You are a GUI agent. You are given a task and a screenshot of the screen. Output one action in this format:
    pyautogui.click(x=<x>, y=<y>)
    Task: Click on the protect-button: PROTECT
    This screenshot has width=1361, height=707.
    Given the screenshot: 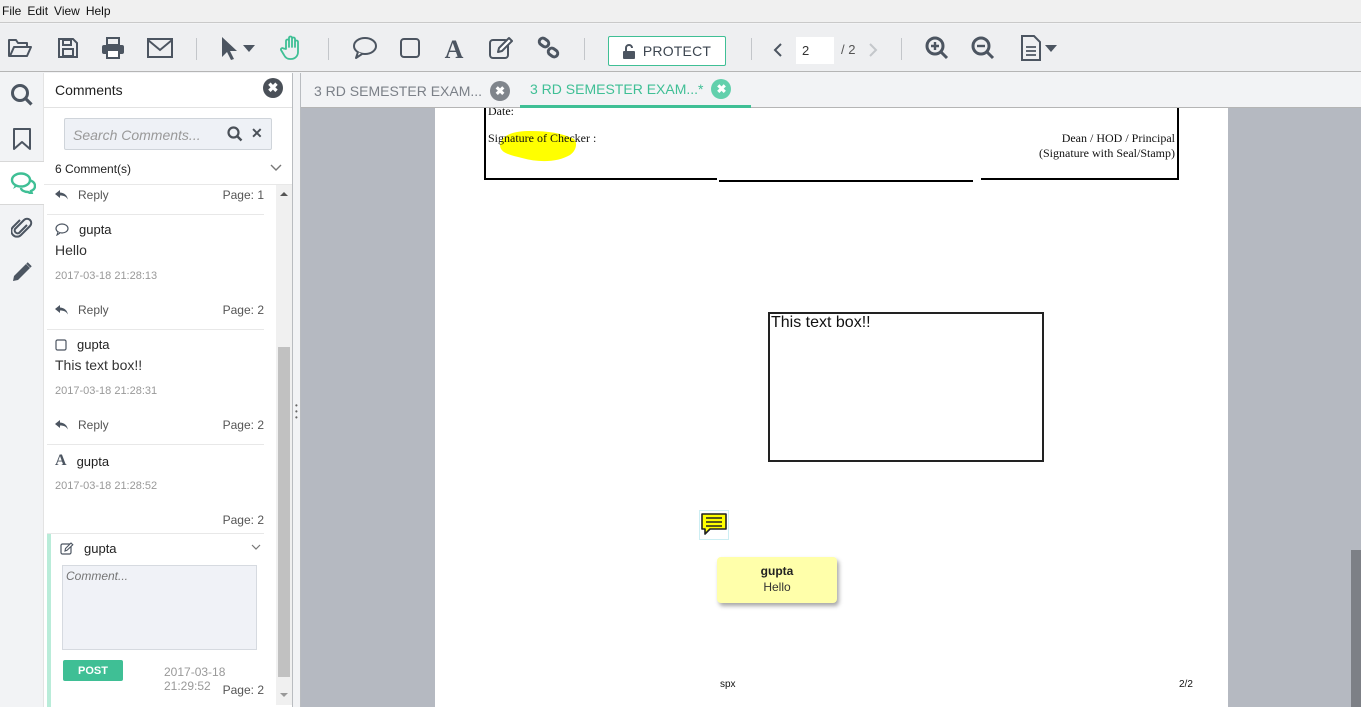 What is the action you would take?
    pyautogui.click(x=667, y=51)
    